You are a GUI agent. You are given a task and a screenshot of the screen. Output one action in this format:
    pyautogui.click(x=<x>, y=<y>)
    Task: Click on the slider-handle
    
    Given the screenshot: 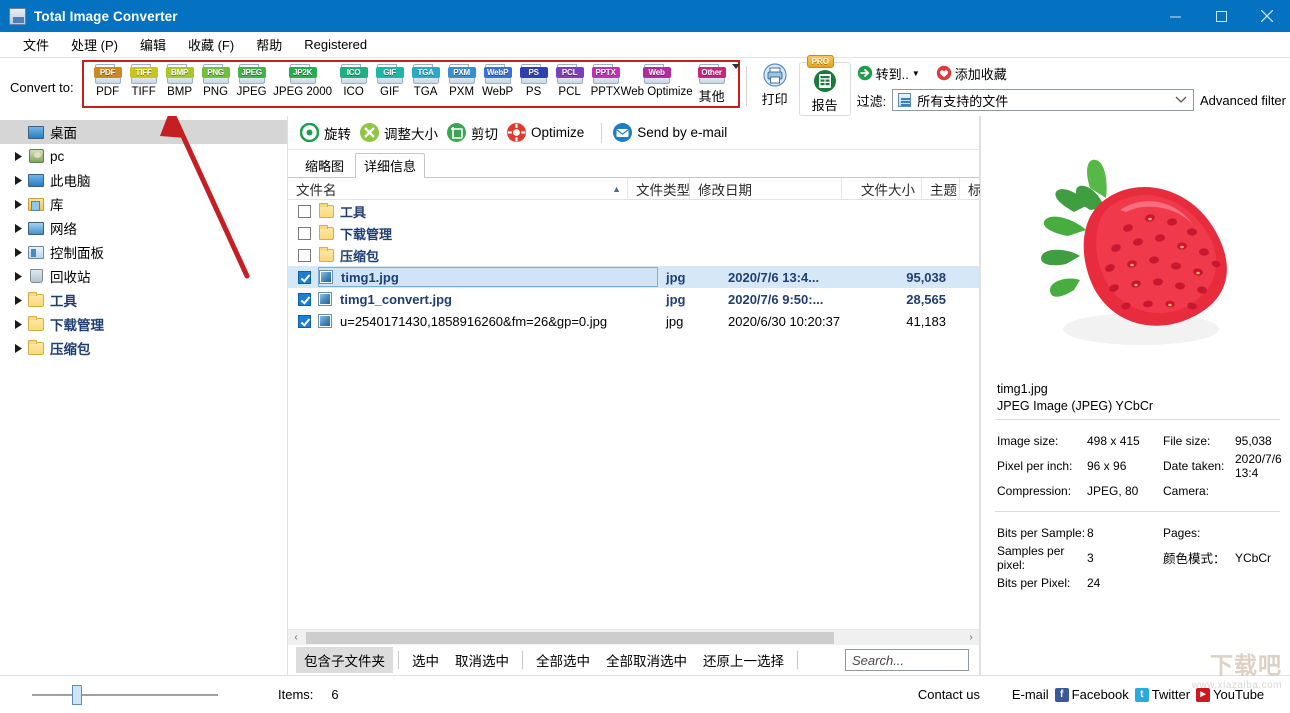 What is the action you would take?
    pyautogui.click(x=77, y=694)
    